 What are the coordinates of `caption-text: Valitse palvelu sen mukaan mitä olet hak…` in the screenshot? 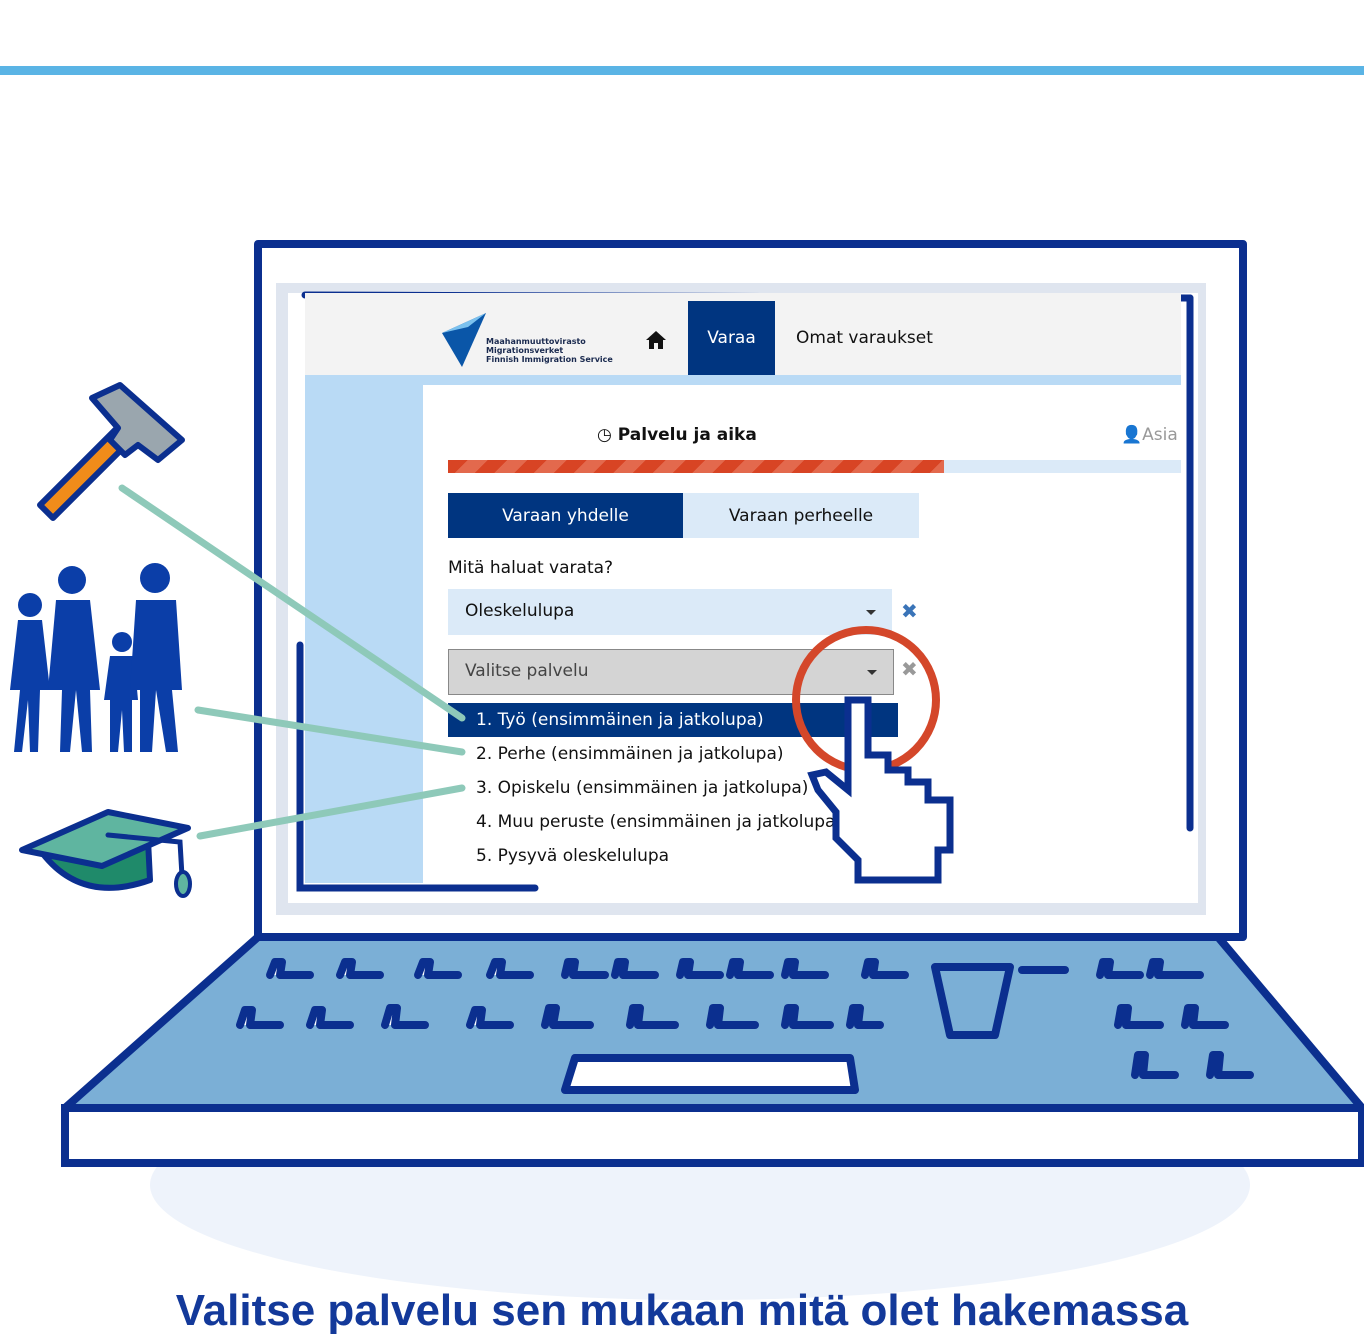 It's located at (682, 1310).